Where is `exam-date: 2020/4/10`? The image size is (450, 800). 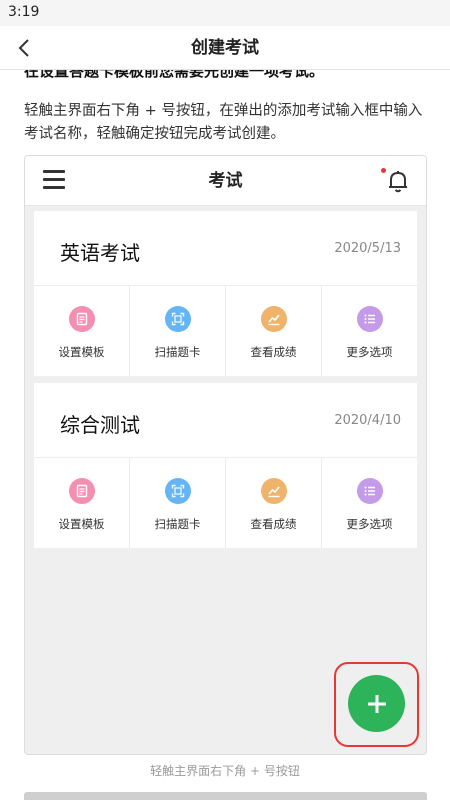
exam-date: 2020/4/10 is located at coordinates (367, 420).